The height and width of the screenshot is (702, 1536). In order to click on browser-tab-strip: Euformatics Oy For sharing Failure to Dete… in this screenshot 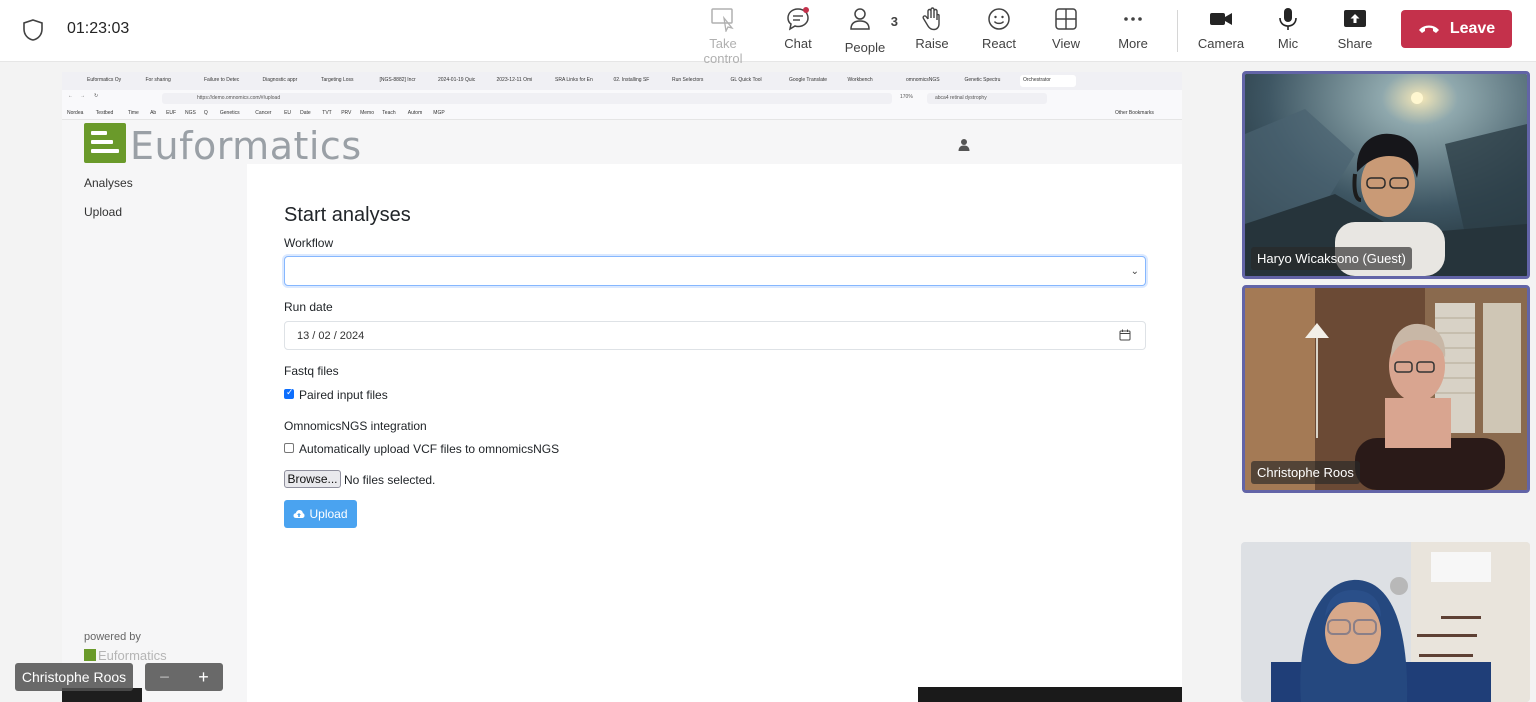, I will do `click(622, 81)`.